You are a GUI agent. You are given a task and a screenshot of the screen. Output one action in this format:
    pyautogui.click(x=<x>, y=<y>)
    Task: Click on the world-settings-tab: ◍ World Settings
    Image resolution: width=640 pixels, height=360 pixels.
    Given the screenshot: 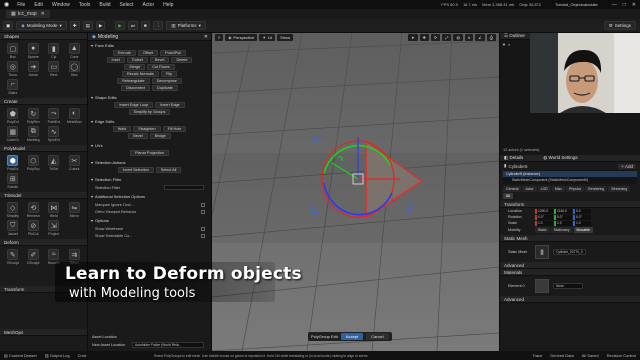 What is the action you would take?
    pyautogui.click(x=560, y=158)
    